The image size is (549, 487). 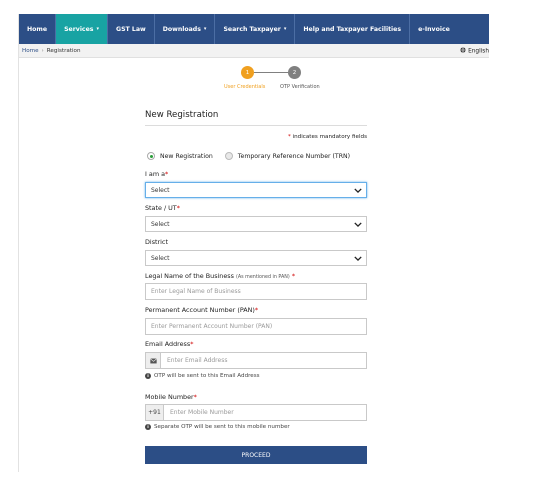 I want to click on language-label: English, so click(x=478, y=51).